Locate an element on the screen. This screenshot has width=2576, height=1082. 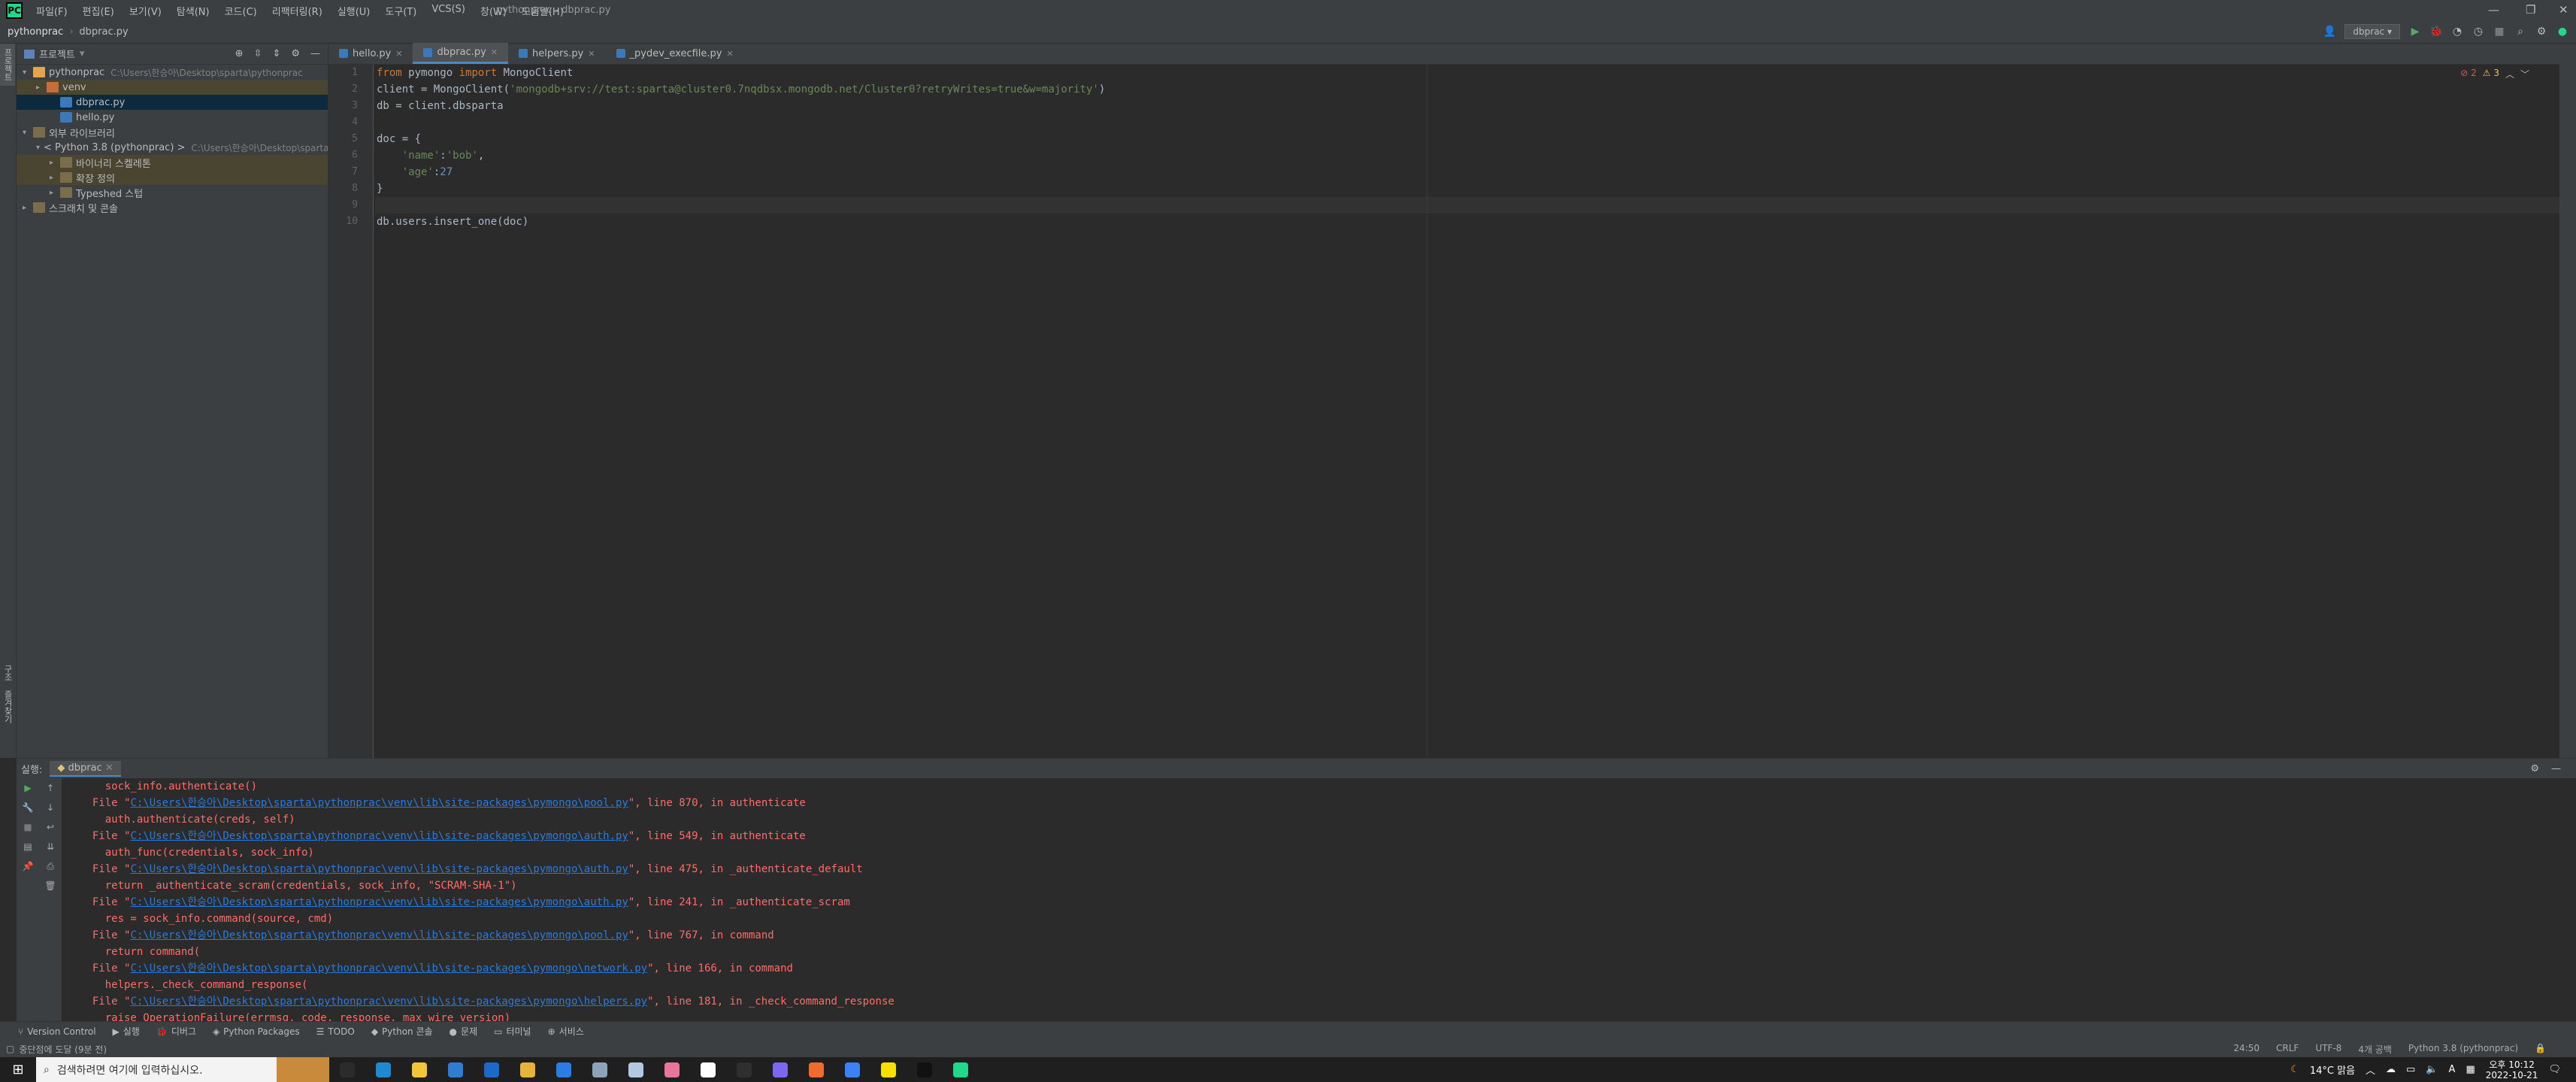
tree-item: dbprac.py is located at coordinates (172, 102).